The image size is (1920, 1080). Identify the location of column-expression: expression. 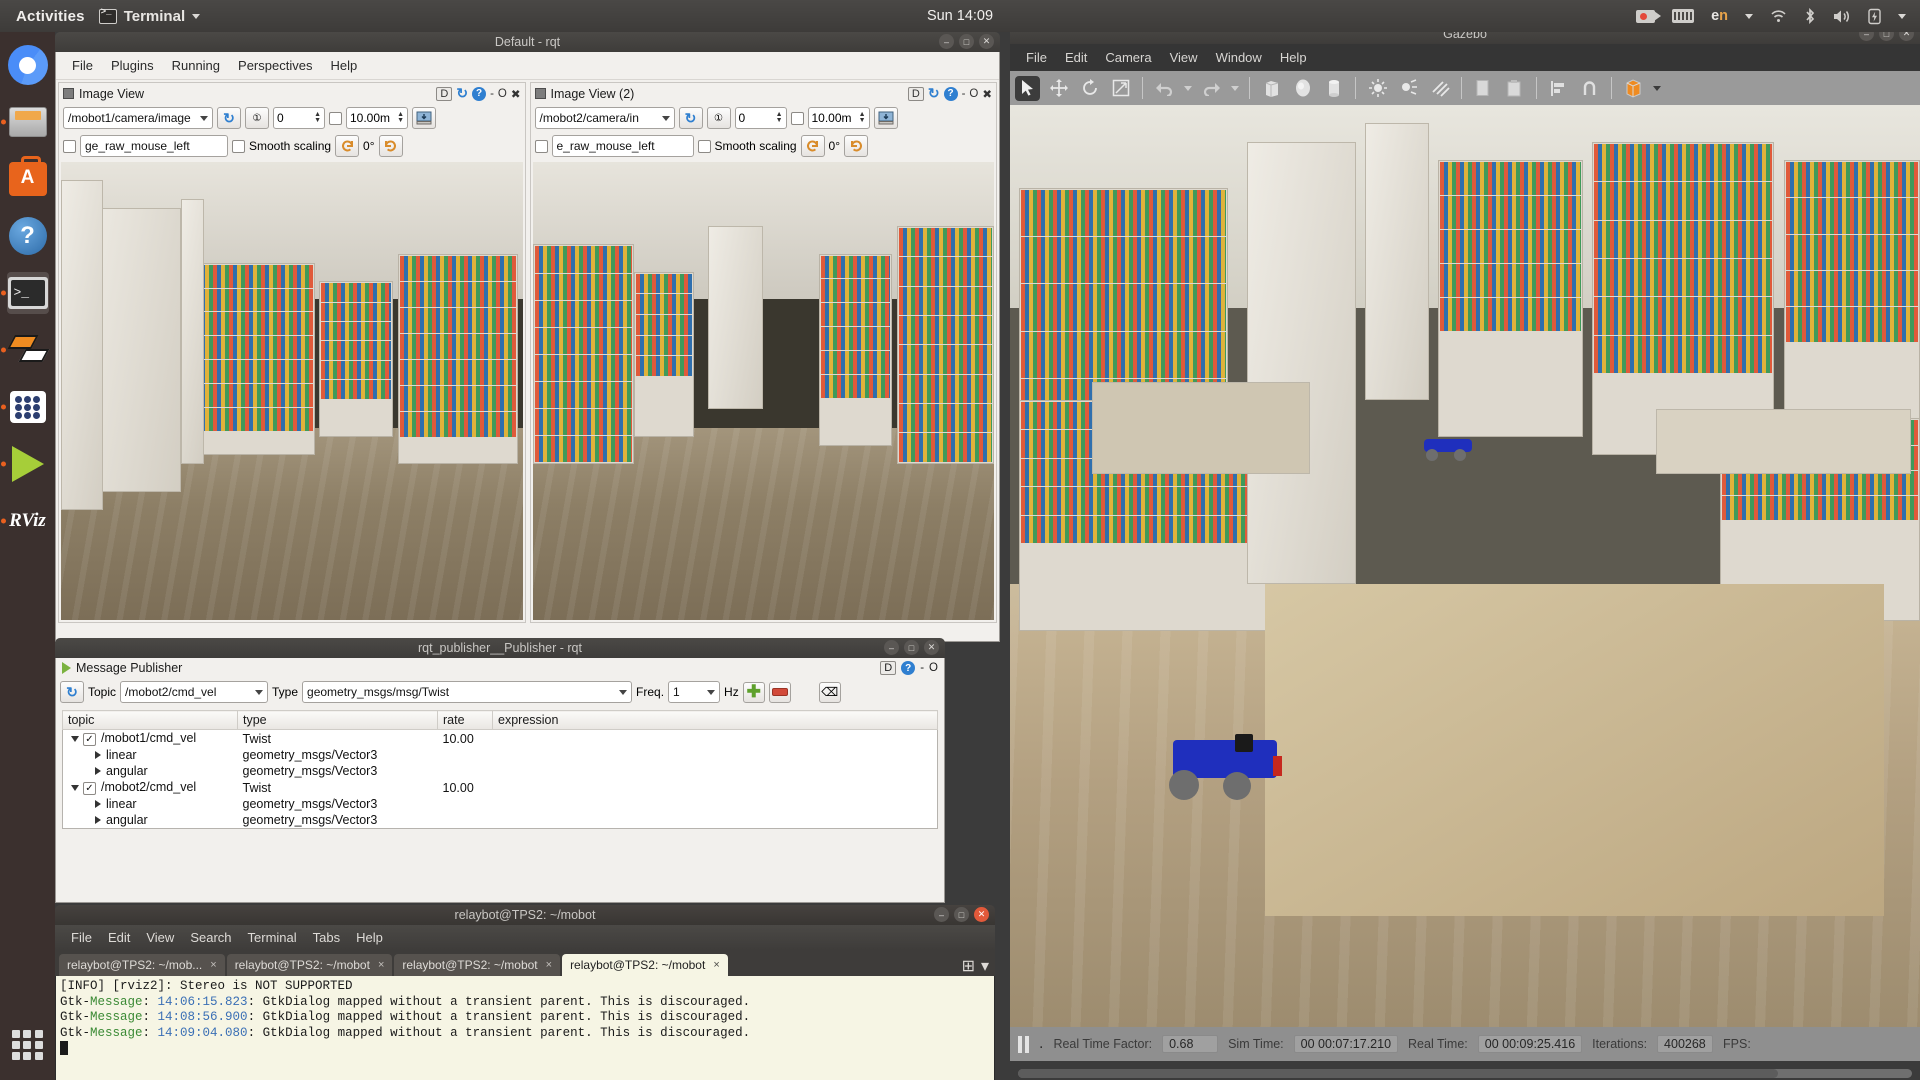
(715, 720).